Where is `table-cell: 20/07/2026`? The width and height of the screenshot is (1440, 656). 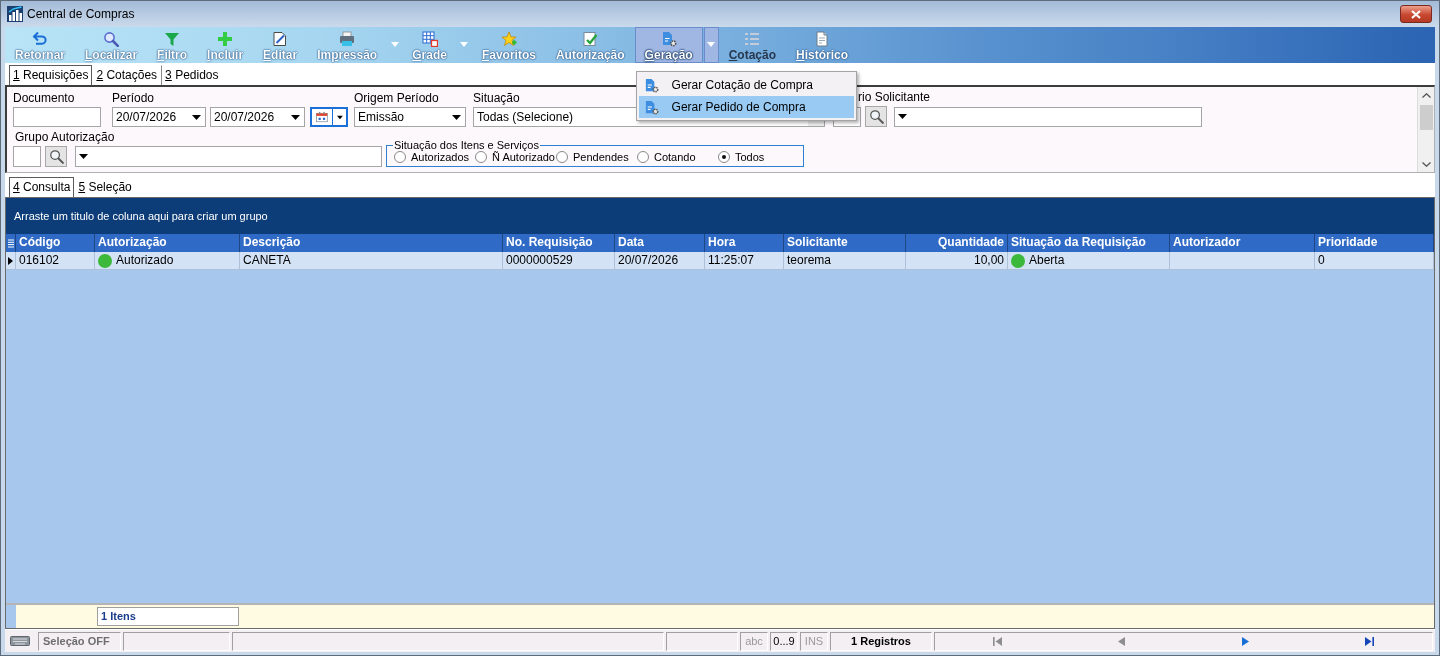 table-cell: 20/07/2026 is located at coordinates (660, 261).